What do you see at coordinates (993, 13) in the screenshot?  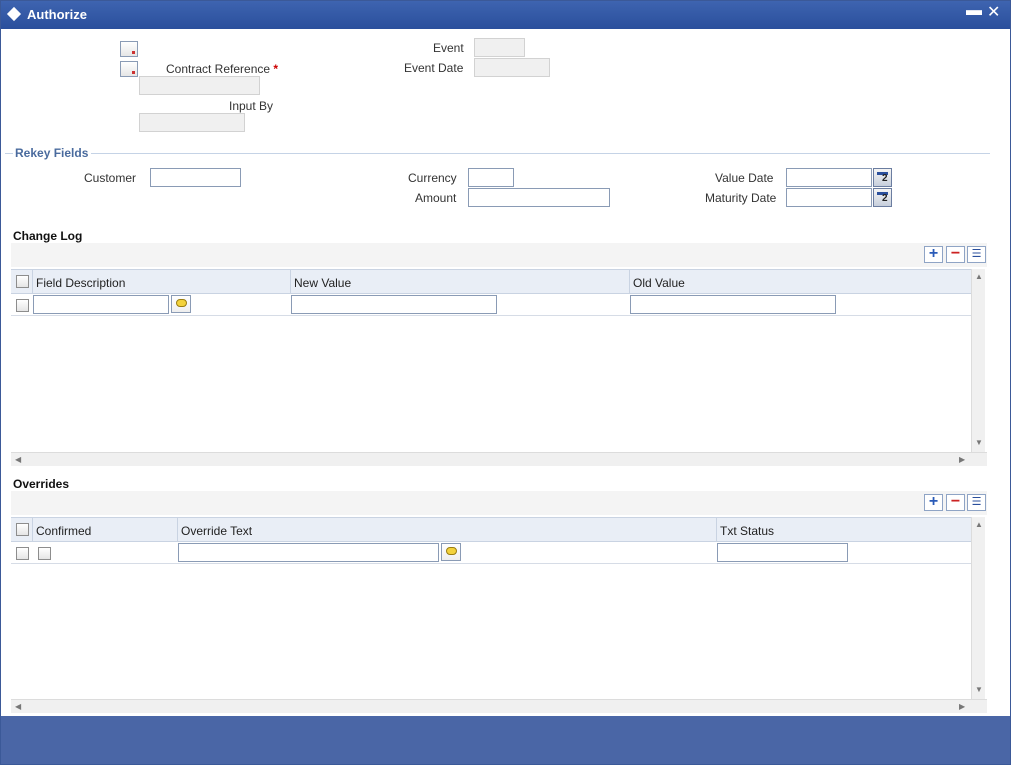 I see `close-button: ✕` at bounding box center [993, 13].